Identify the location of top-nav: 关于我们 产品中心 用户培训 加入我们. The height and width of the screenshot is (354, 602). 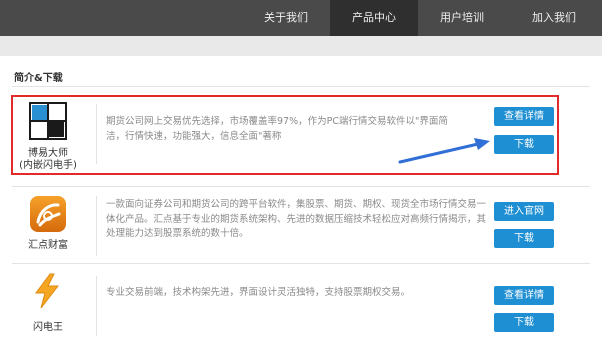
(301, 18).